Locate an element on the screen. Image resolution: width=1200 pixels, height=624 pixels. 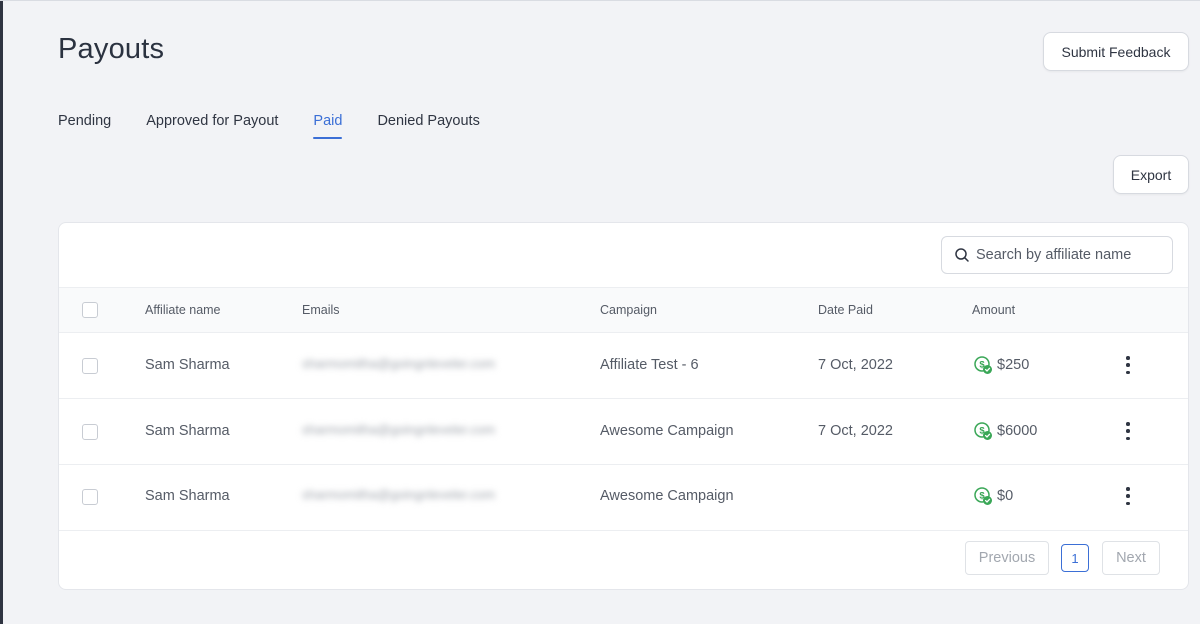
column-header-emails: Emails is located at coordinates (321, 310).